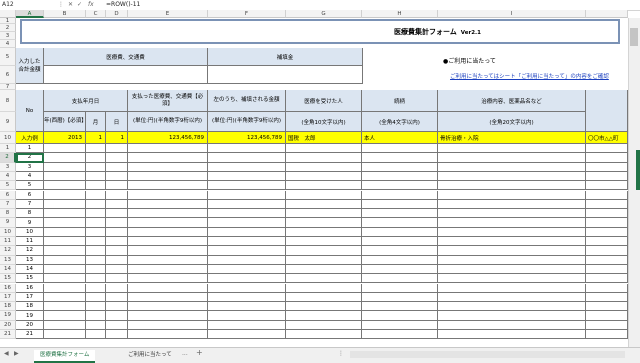 The height and width of the screenshot is (363, 640). I want to click on row-header: 11, so click(8, 242).